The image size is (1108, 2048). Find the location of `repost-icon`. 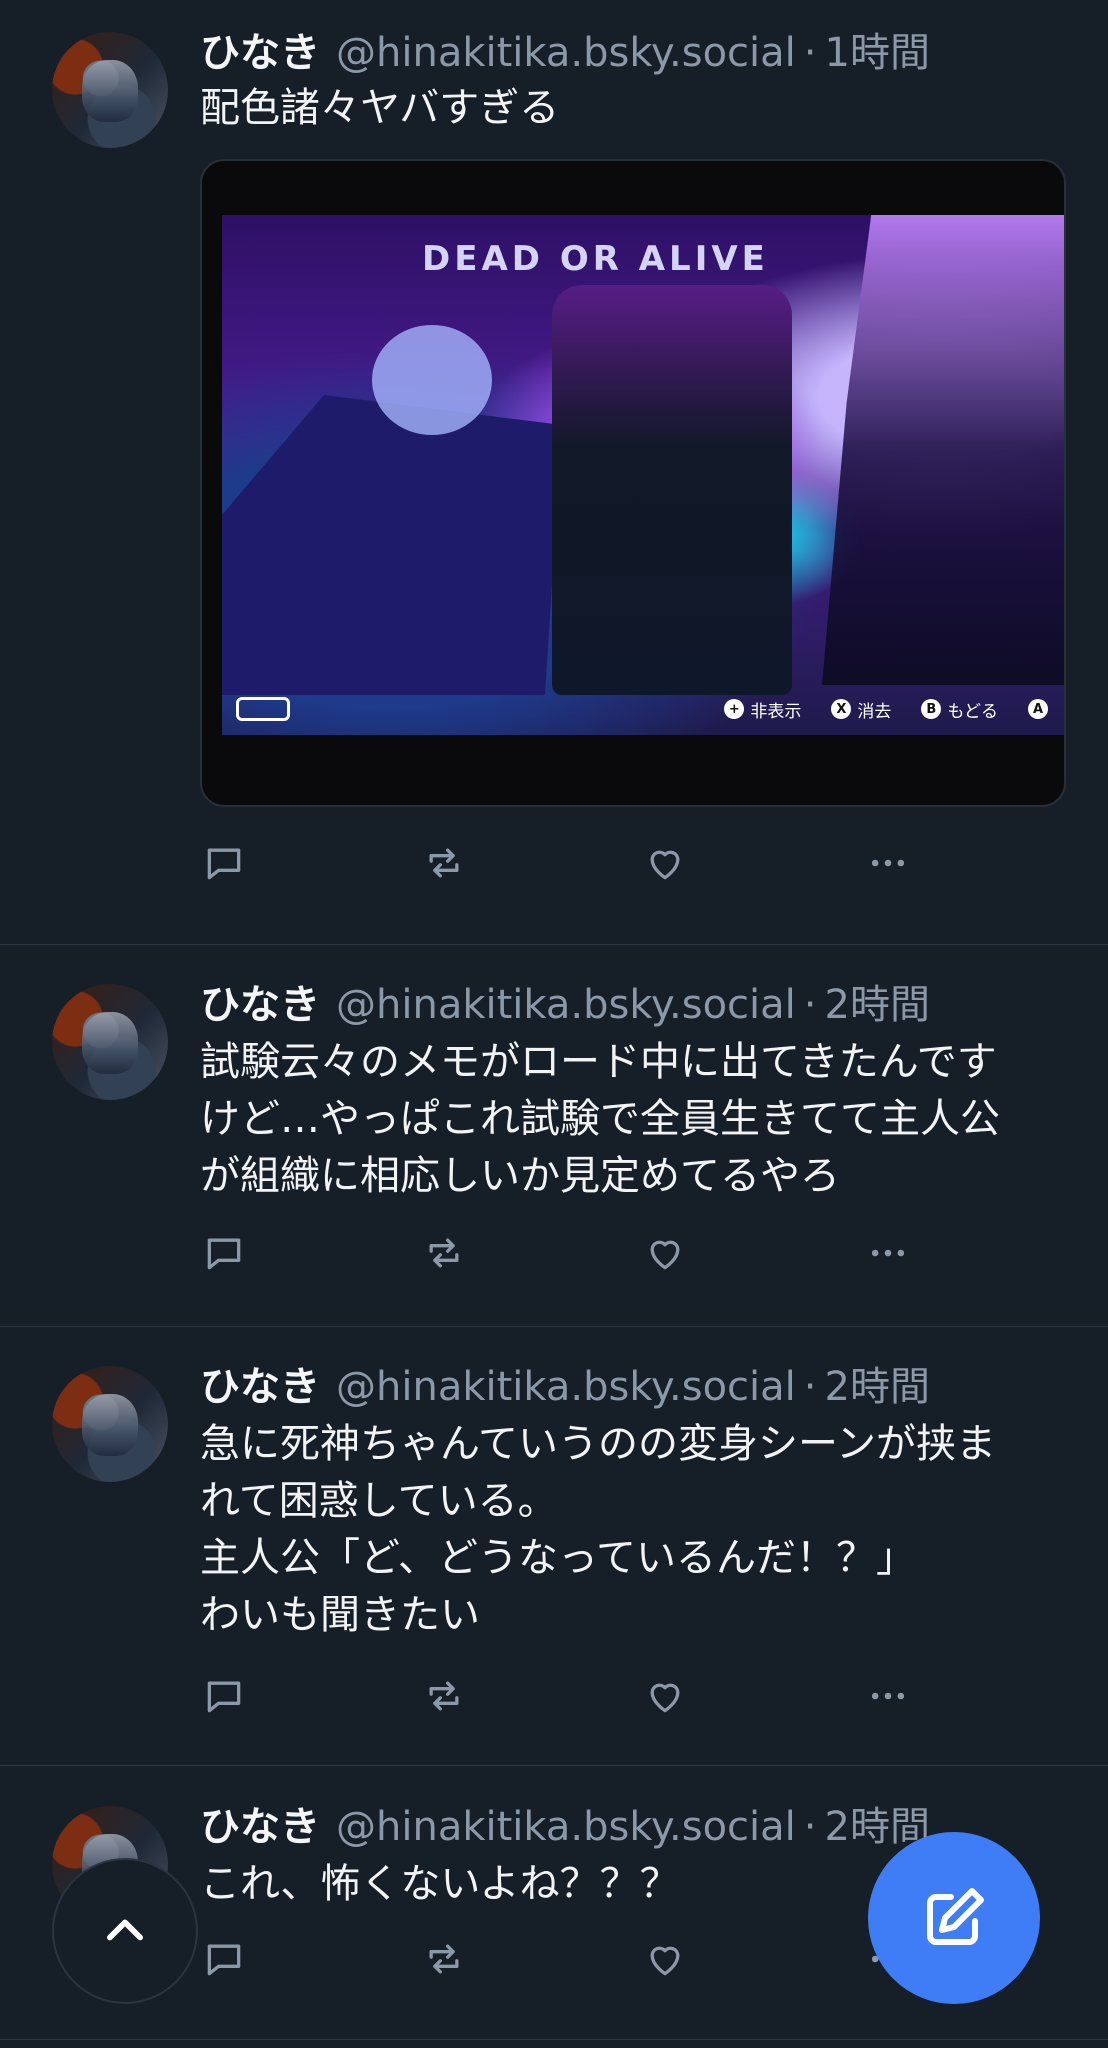

repost-icon is located at coordinates (444, 1959).